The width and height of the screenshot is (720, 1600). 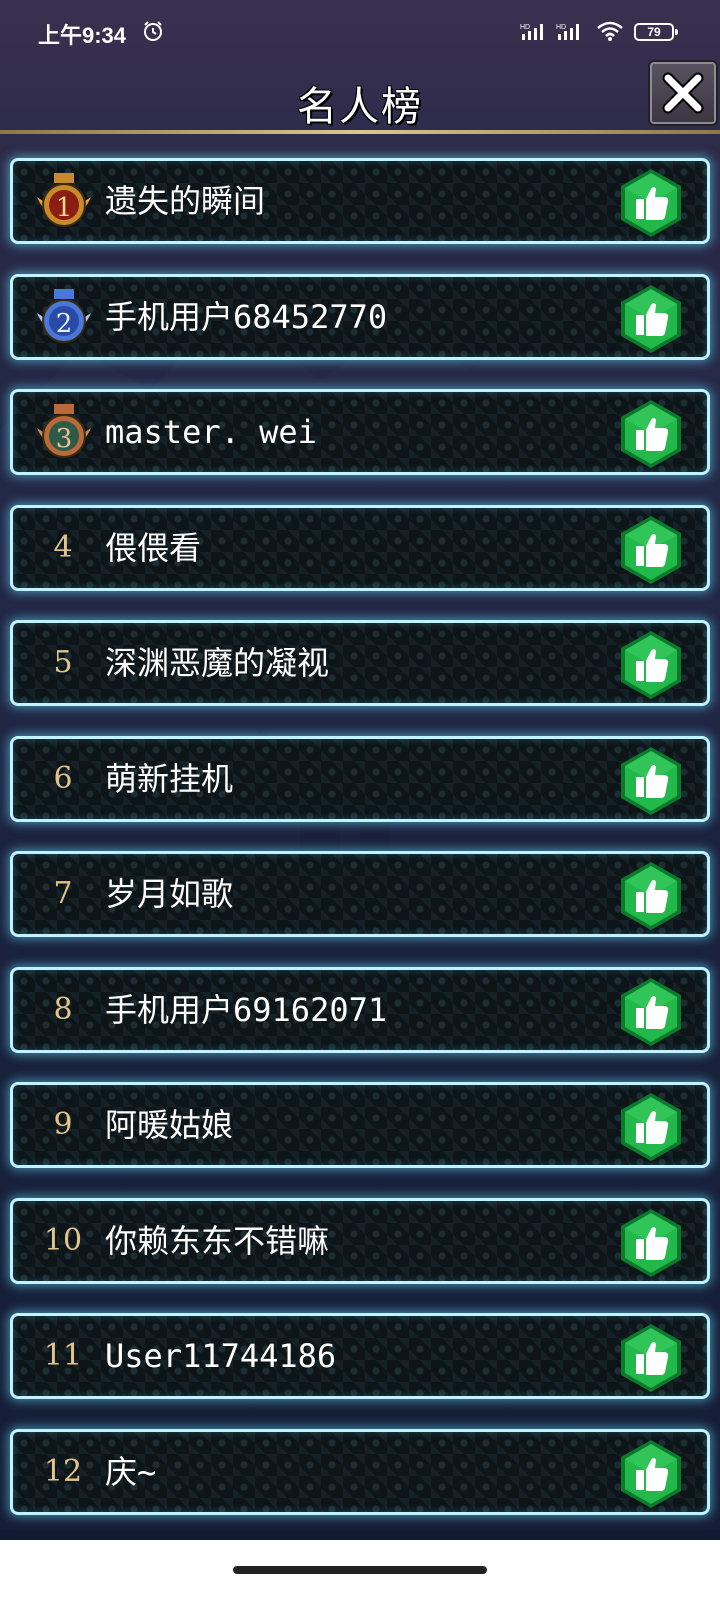 I want to click on rank-number: 8, so click(x=63, y=1009).